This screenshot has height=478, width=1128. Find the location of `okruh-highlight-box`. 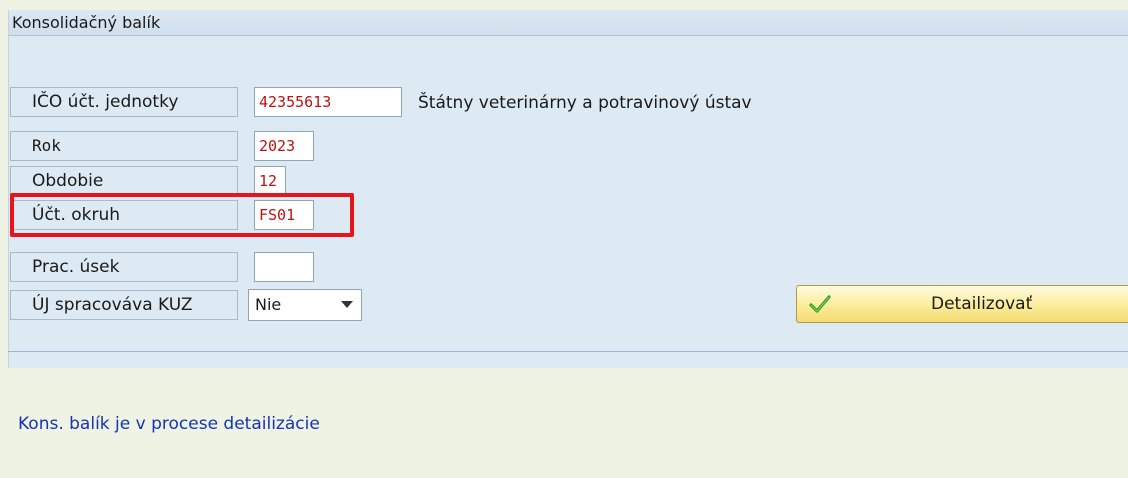

okruh-highlight-box is located at coordinates (182, 215).